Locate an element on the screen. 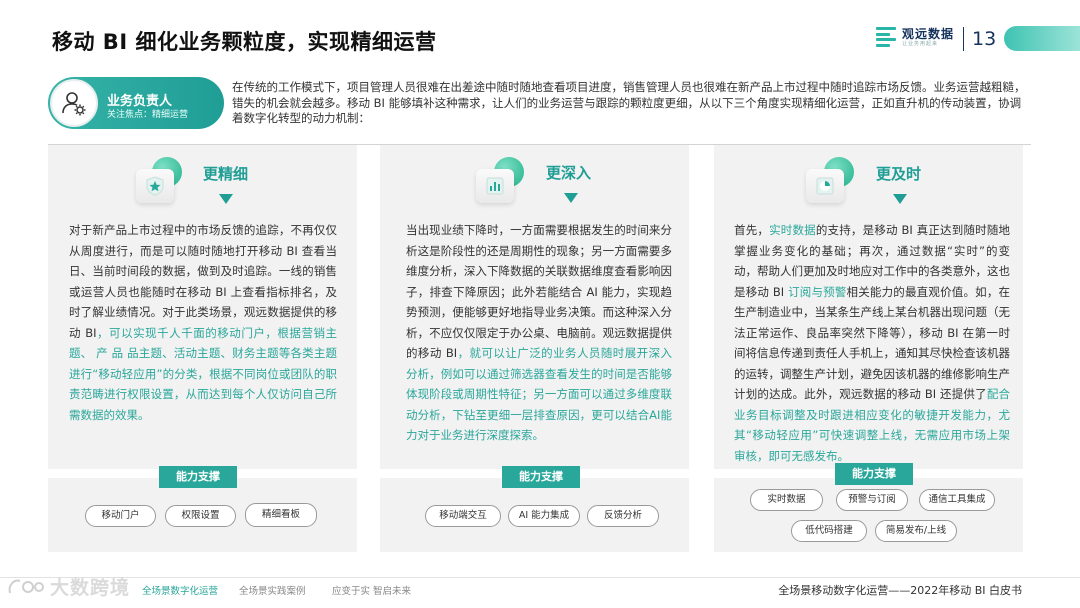 Image resolution: width=1080 pixels, height=608 pixels. footer-nav-item: 应变于实 智启未来 is located at coordinates (371, 590).